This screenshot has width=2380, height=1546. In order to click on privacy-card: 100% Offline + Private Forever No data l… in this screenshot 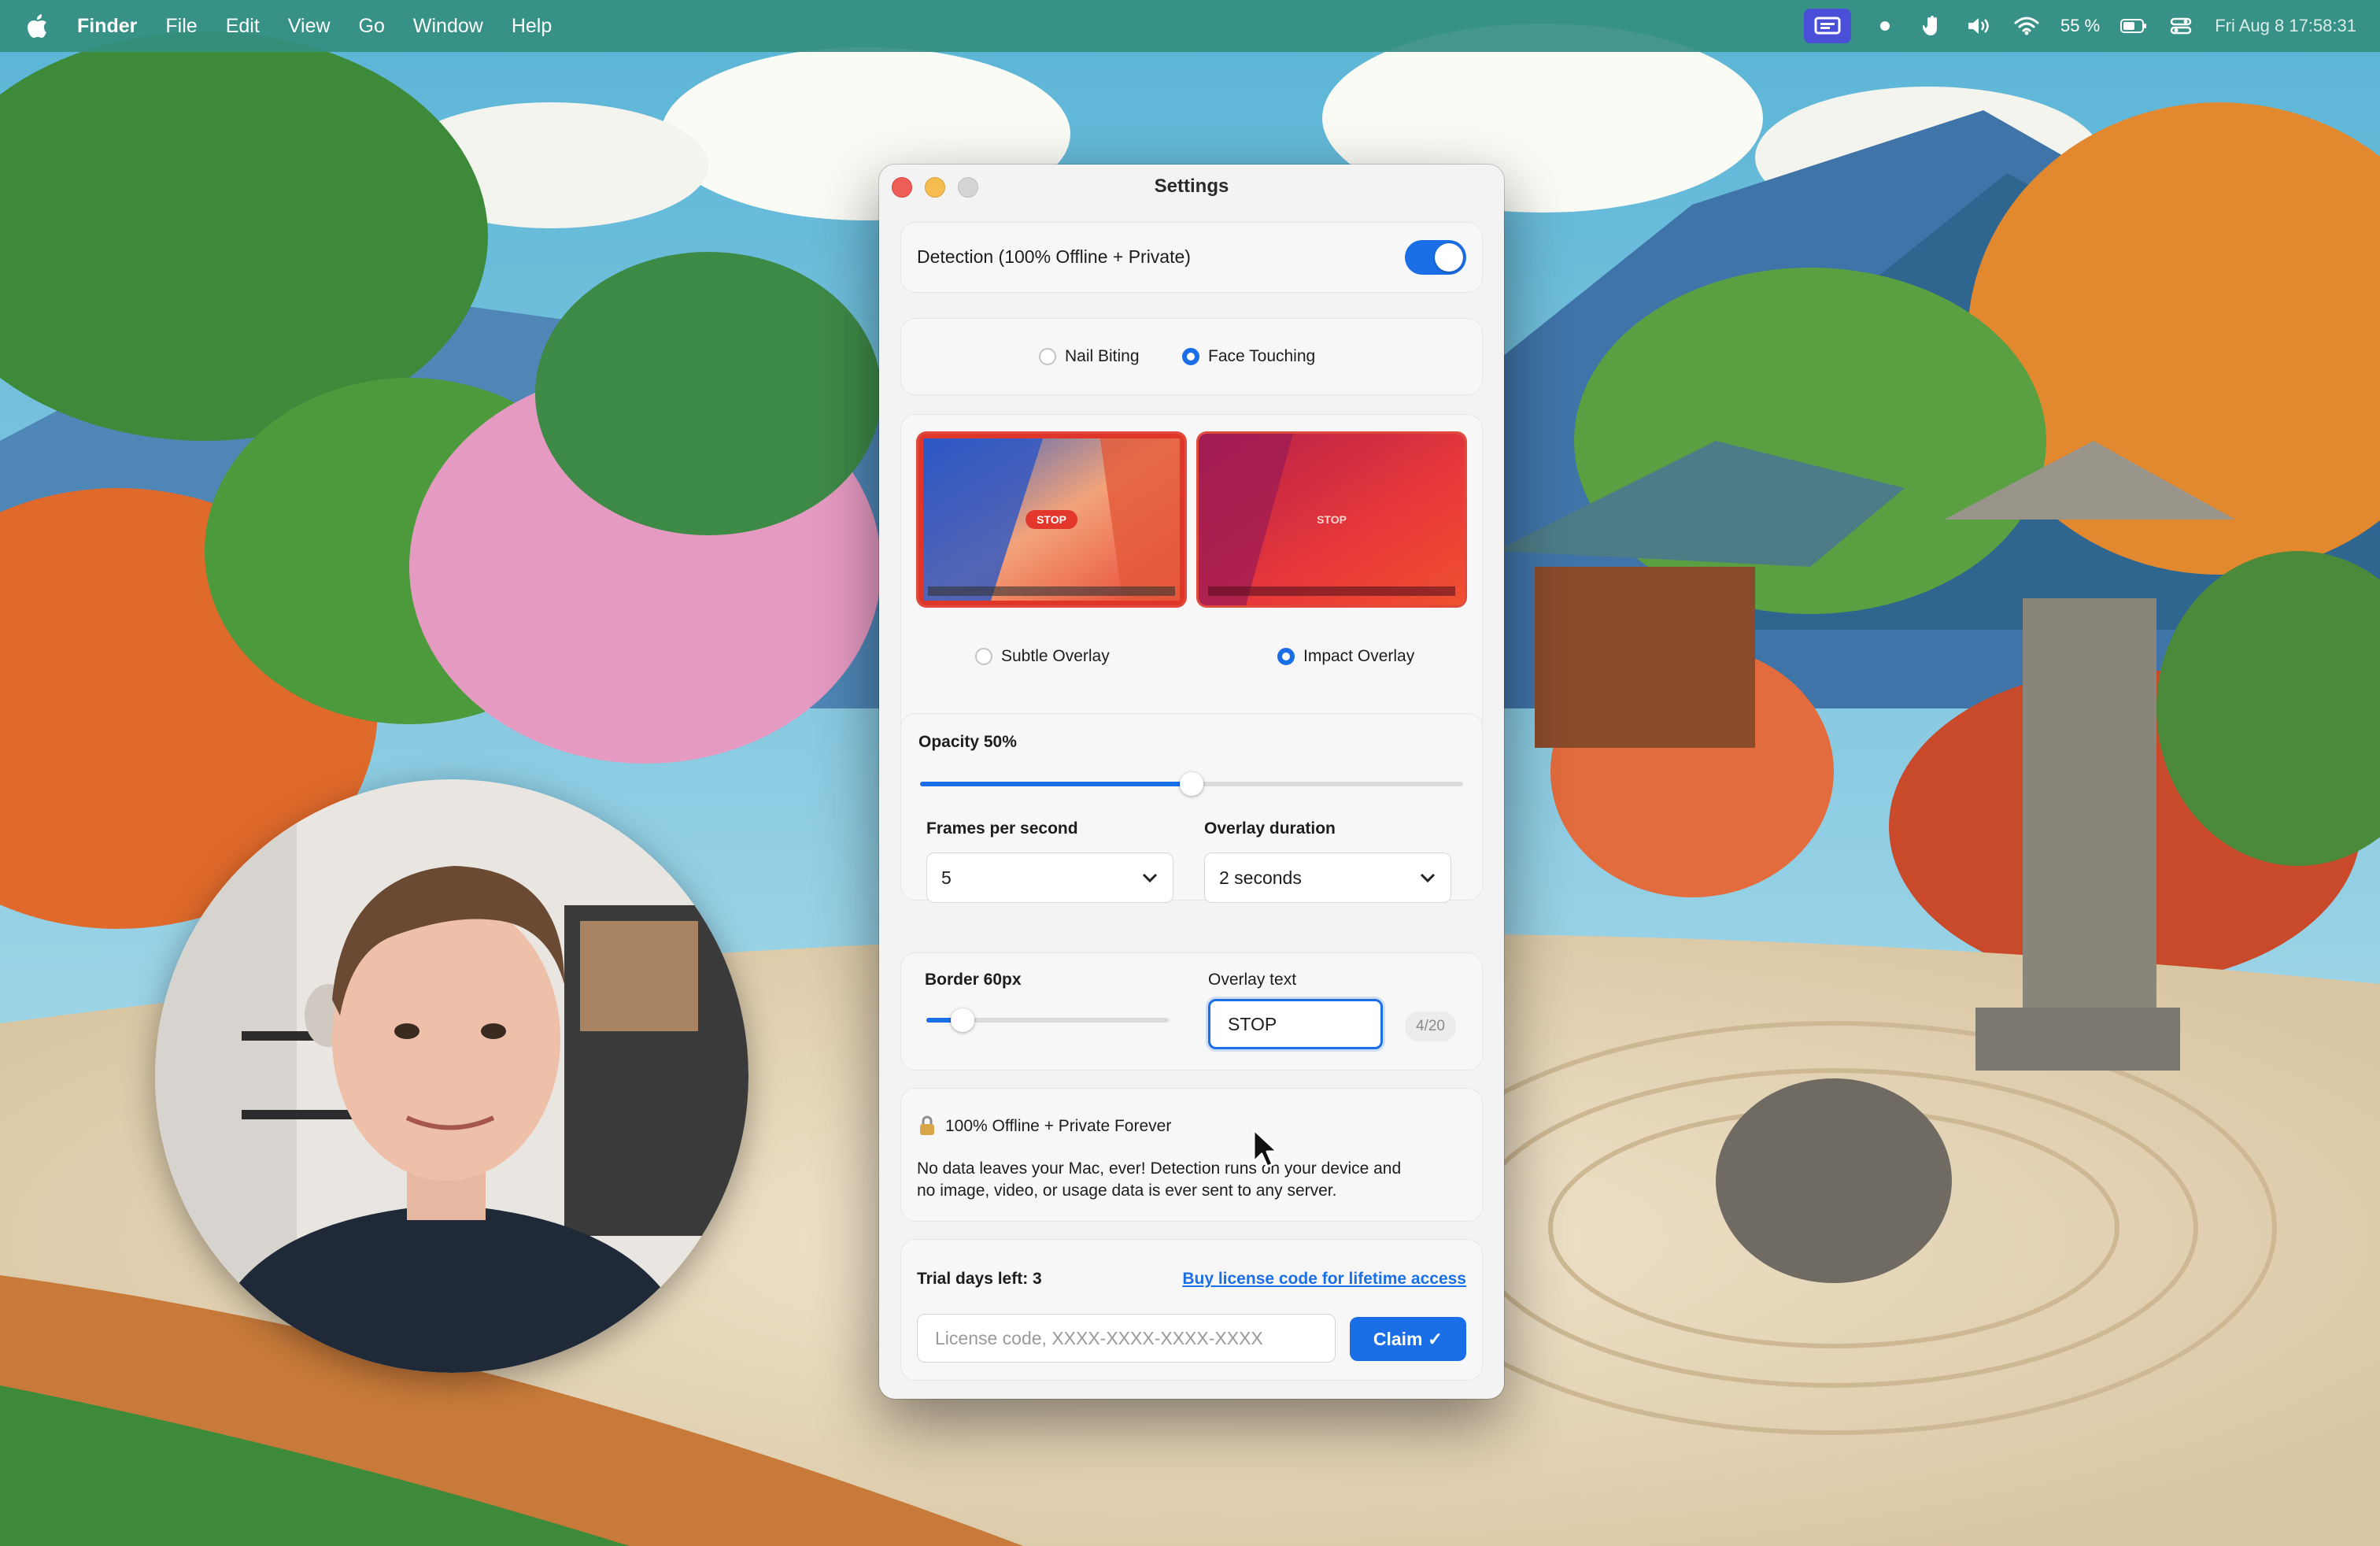, I will do `click(1191, 1155)`.